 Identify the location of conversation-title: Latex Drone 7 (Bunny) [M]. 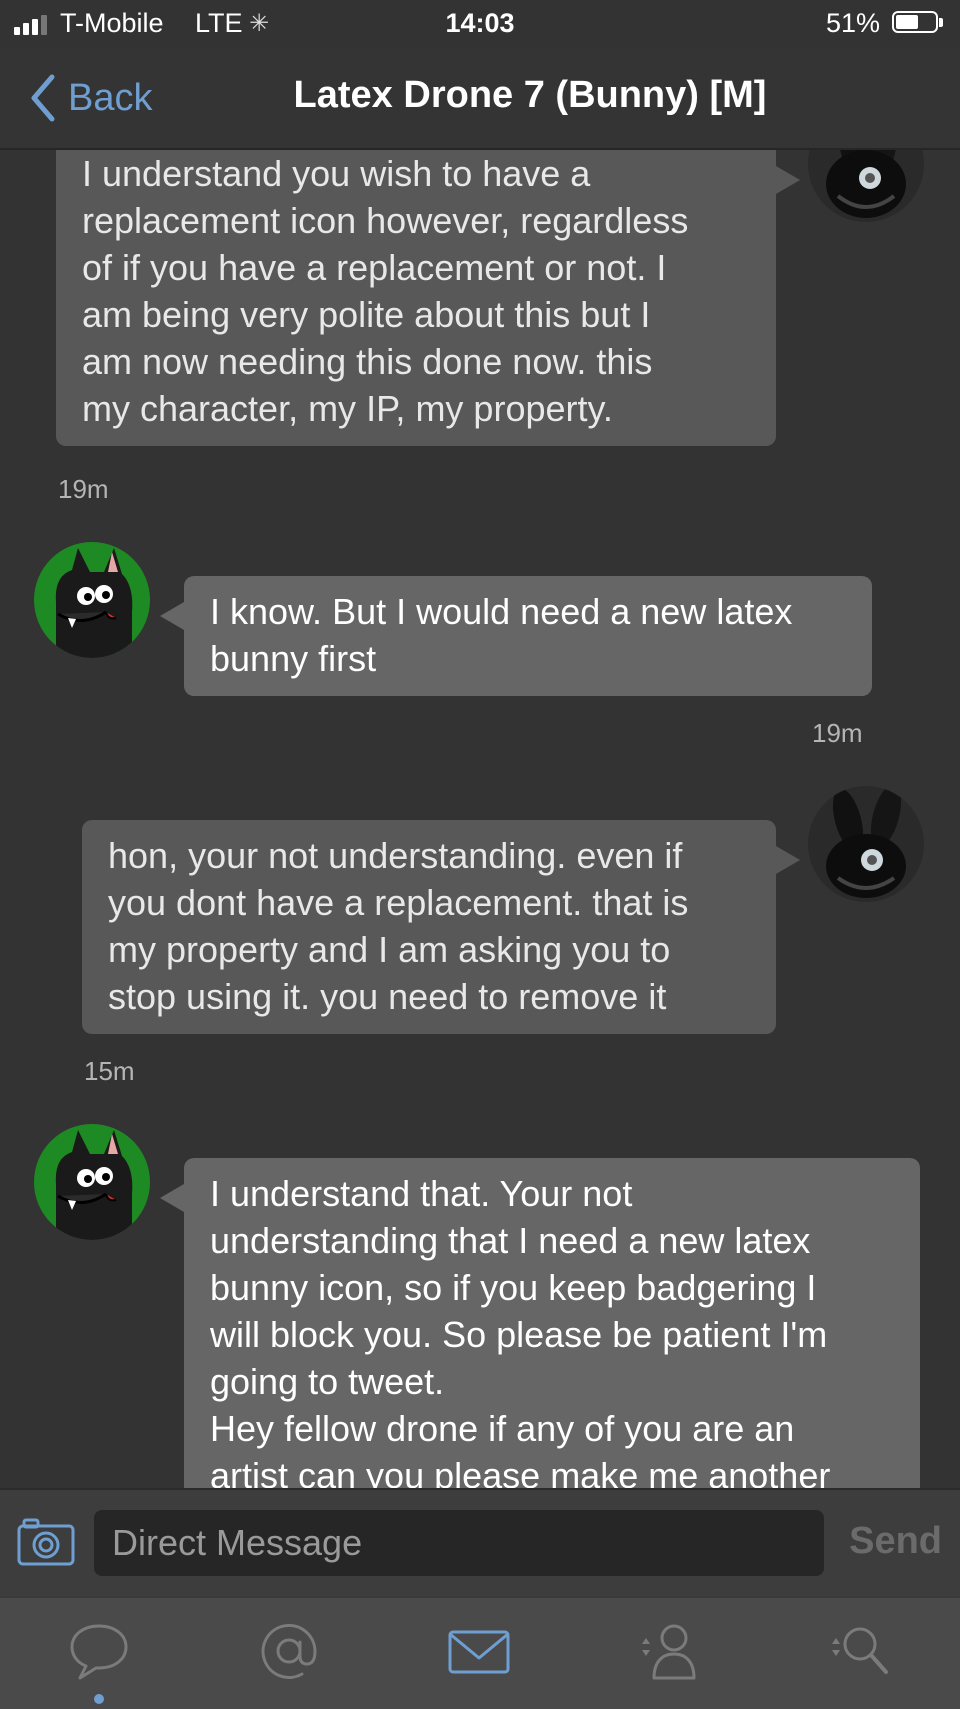
(530, 95).